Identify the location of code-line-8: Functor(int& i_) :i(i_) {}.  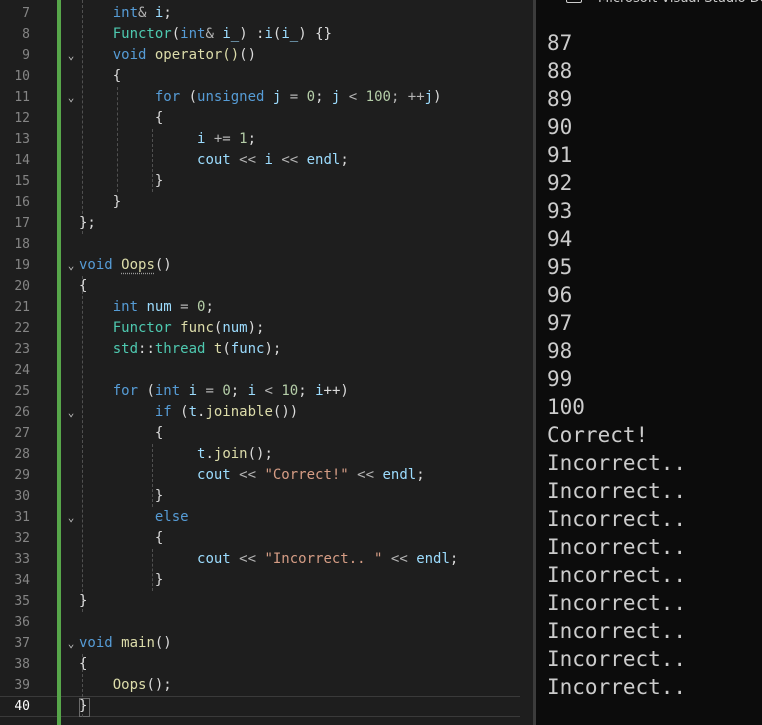
(205, 34).